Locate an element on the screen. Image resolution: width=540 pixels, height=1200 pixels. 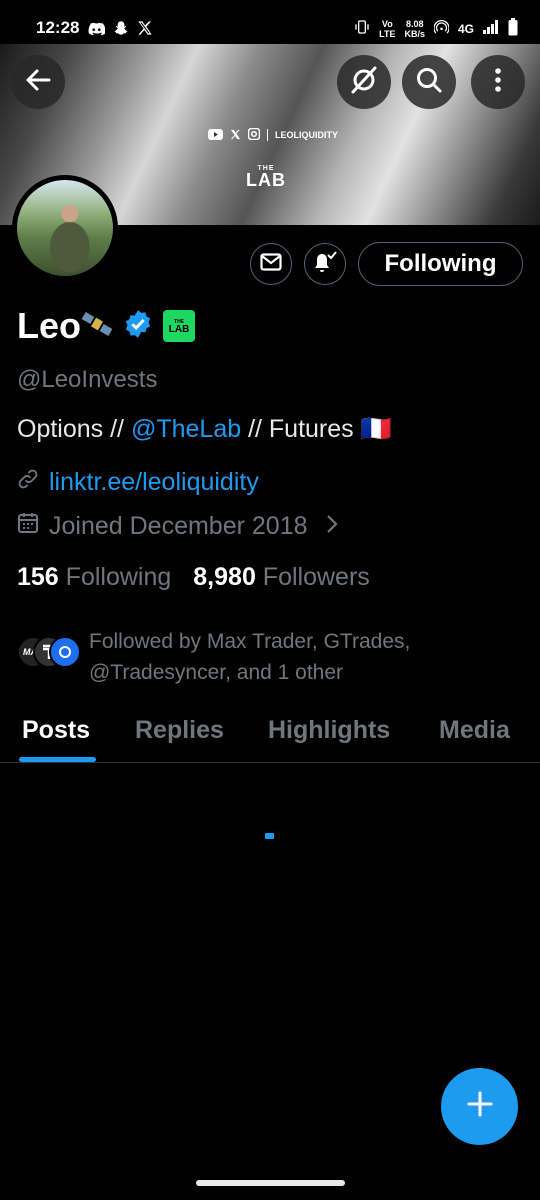
net-speed: 8.08 KB/s is located at coordinates (414, 29).